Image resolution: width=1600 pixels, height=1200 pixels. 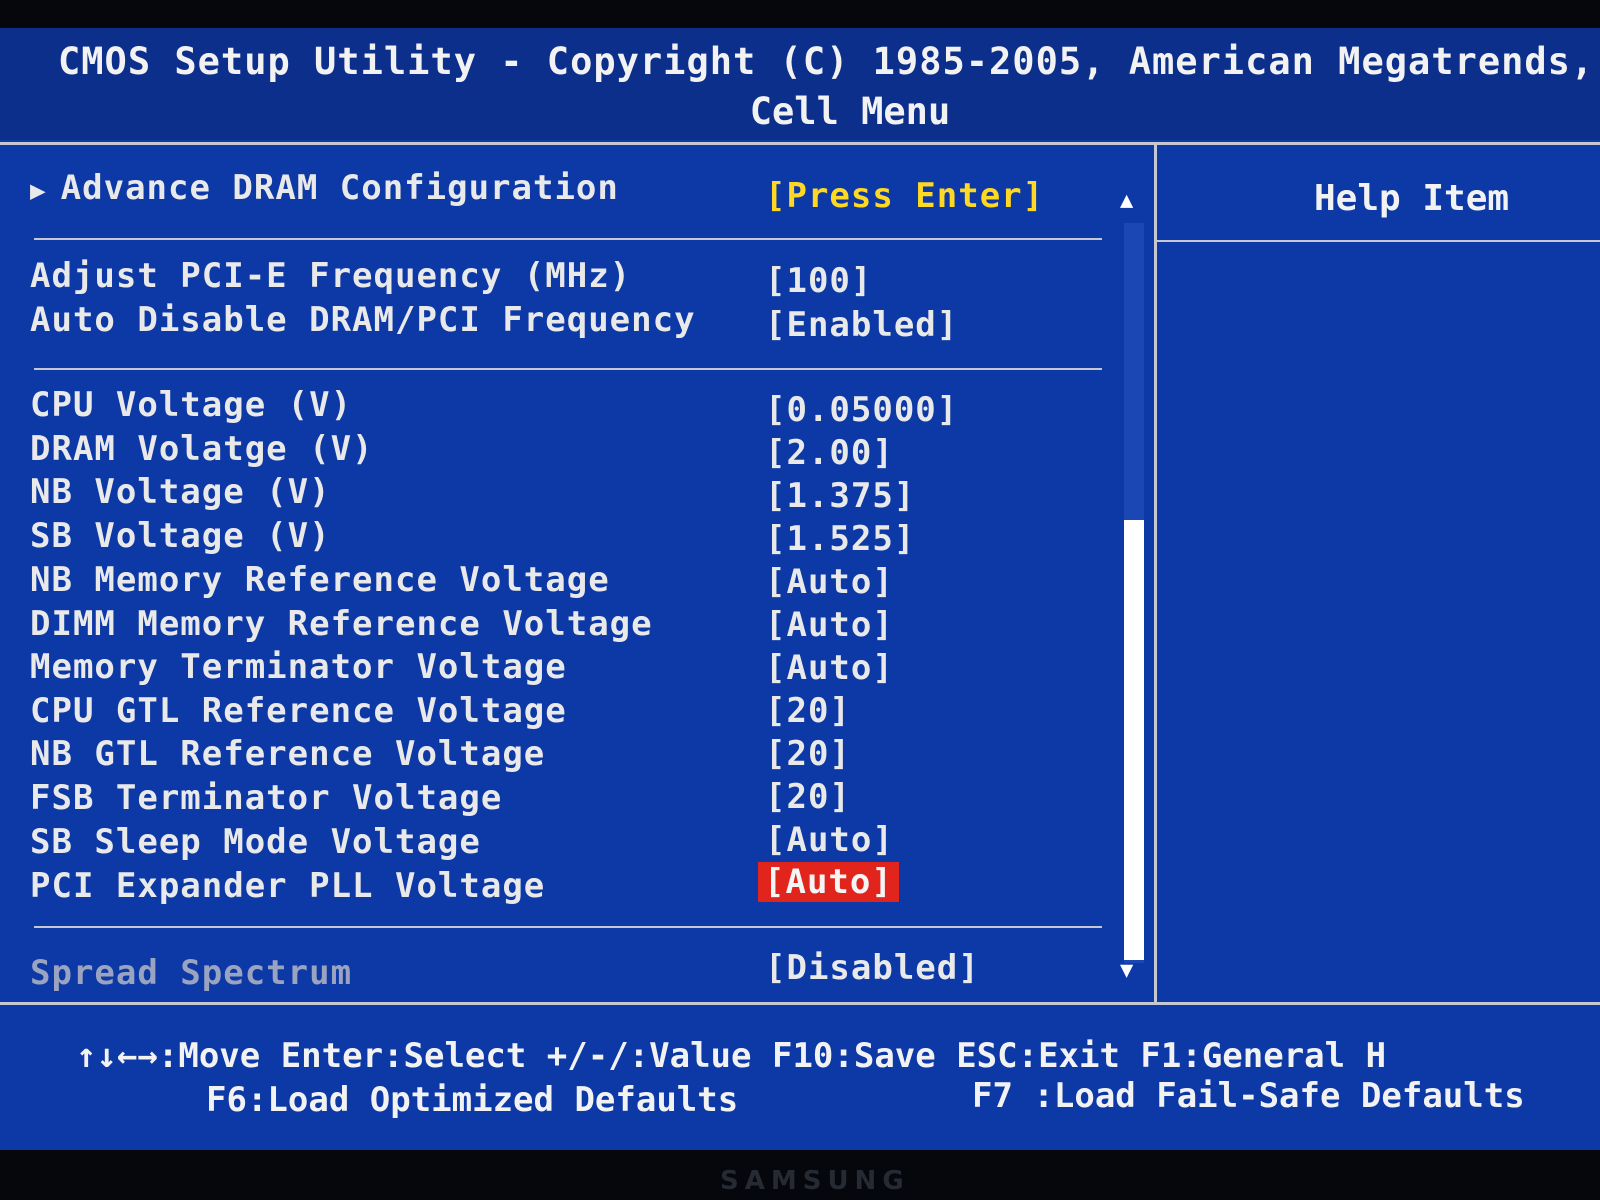 What do you see at coordinates (331, 276) in the screenshot?
I see `setting-pcie-frequency-label: Adjust PCI-E Frequency (MHz)` at bounding box center [331, 276].